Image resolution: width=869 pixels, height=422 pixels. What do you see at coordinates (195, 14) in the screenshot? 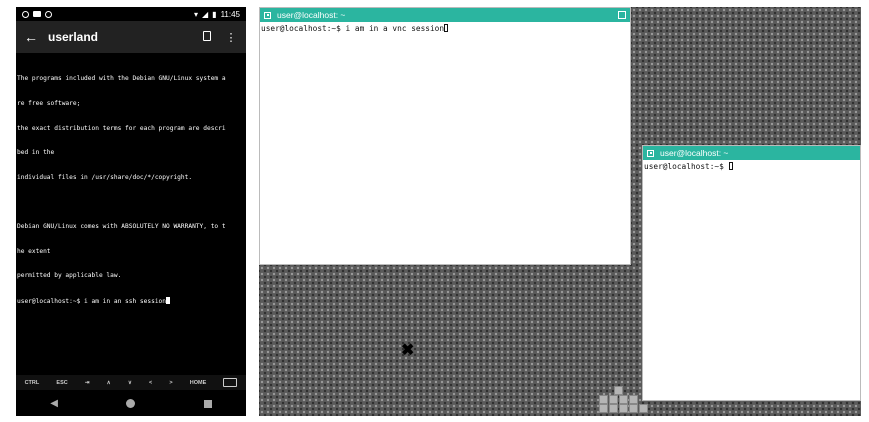
I see `wifi-icon: ▾` at bounding box center [195, 14].